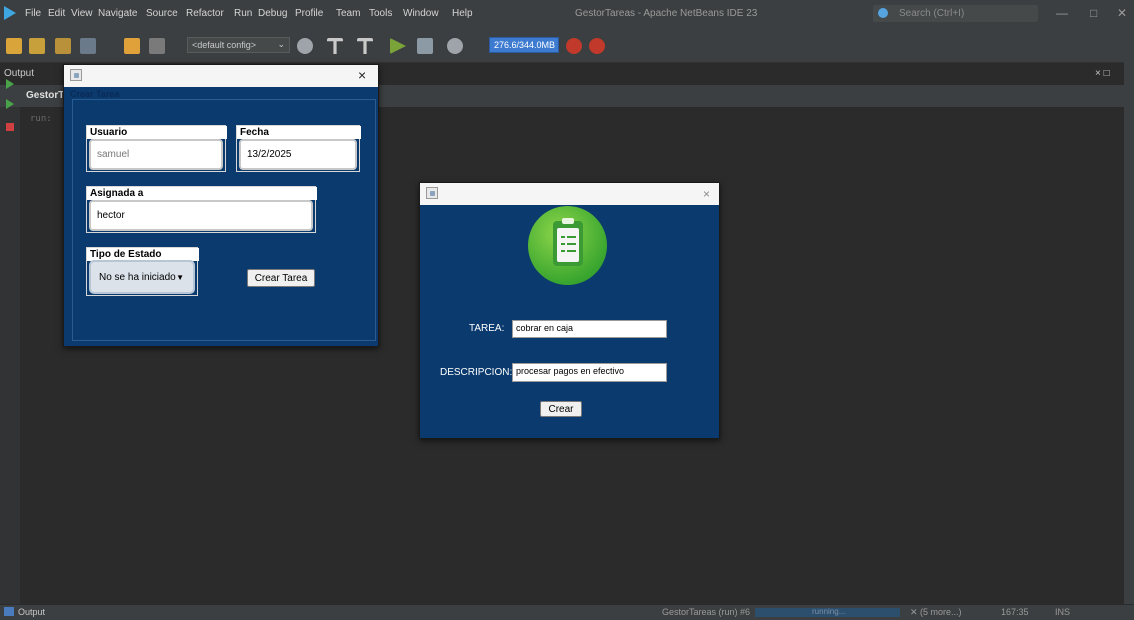 Image resolution: width=1134 pixels, height=620 pixels. Describe the element at coordinates (56, 13) in the screenshot. I see `menu-edit: Edit` at that location.